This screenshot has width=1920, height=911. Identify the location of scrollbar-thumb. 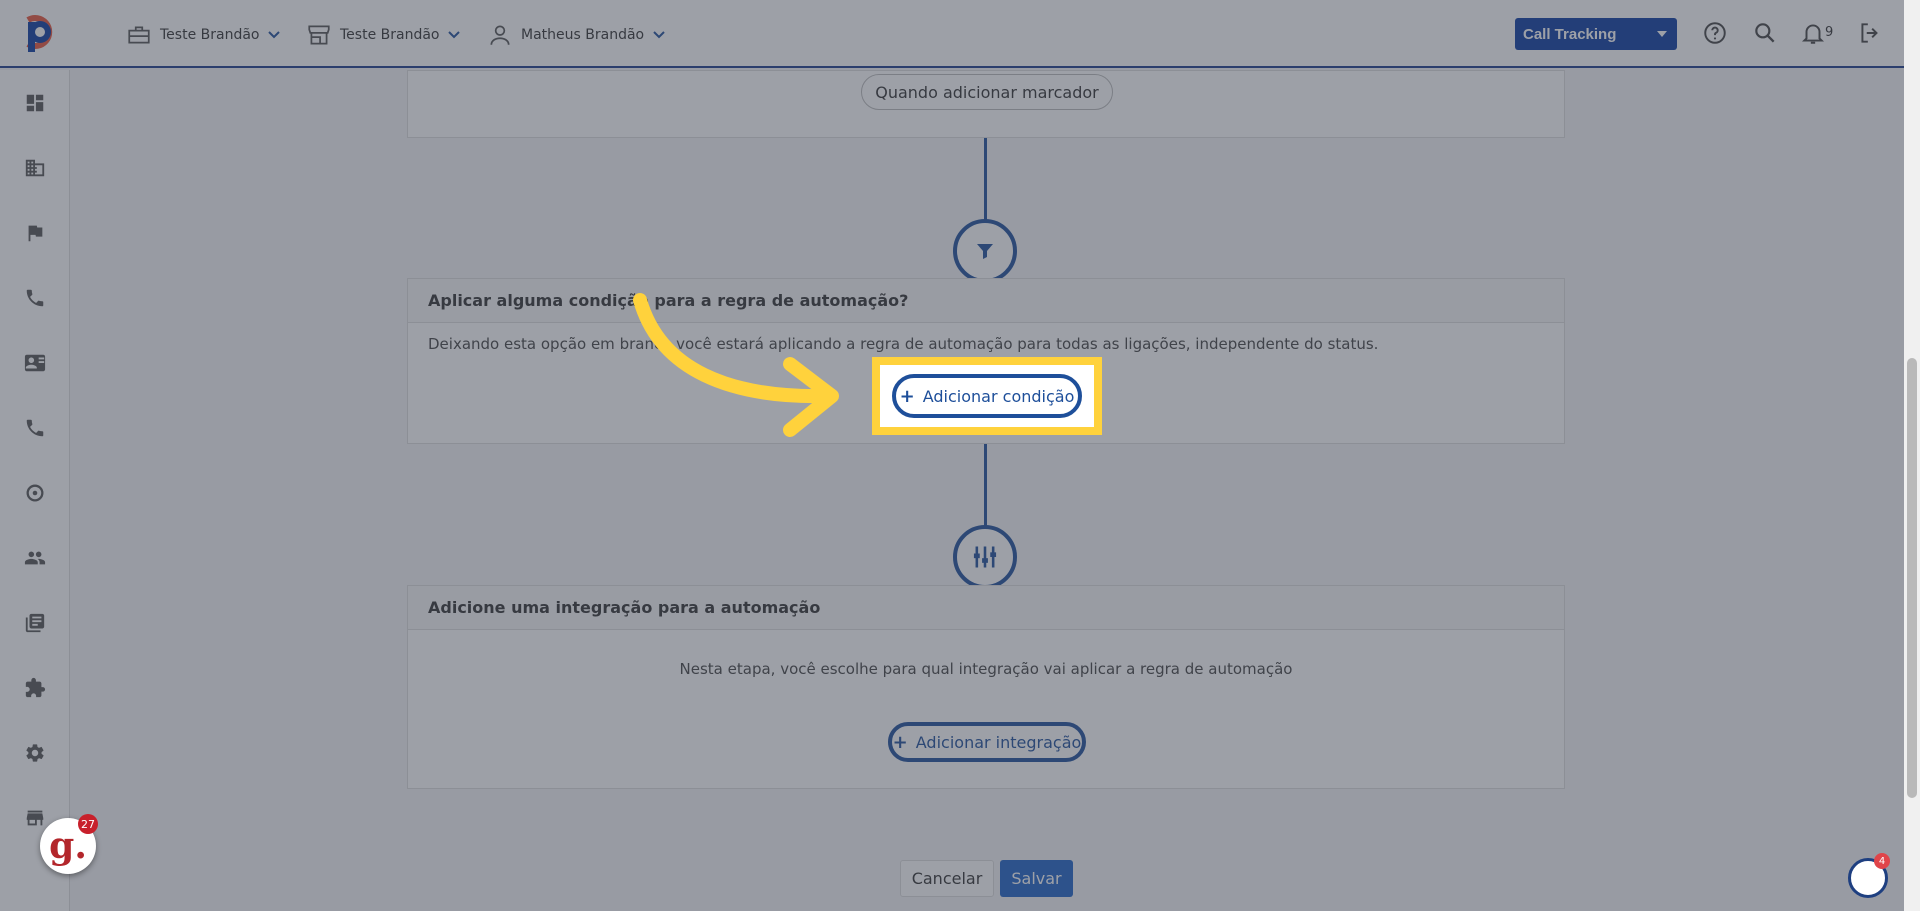
(1912, 578).